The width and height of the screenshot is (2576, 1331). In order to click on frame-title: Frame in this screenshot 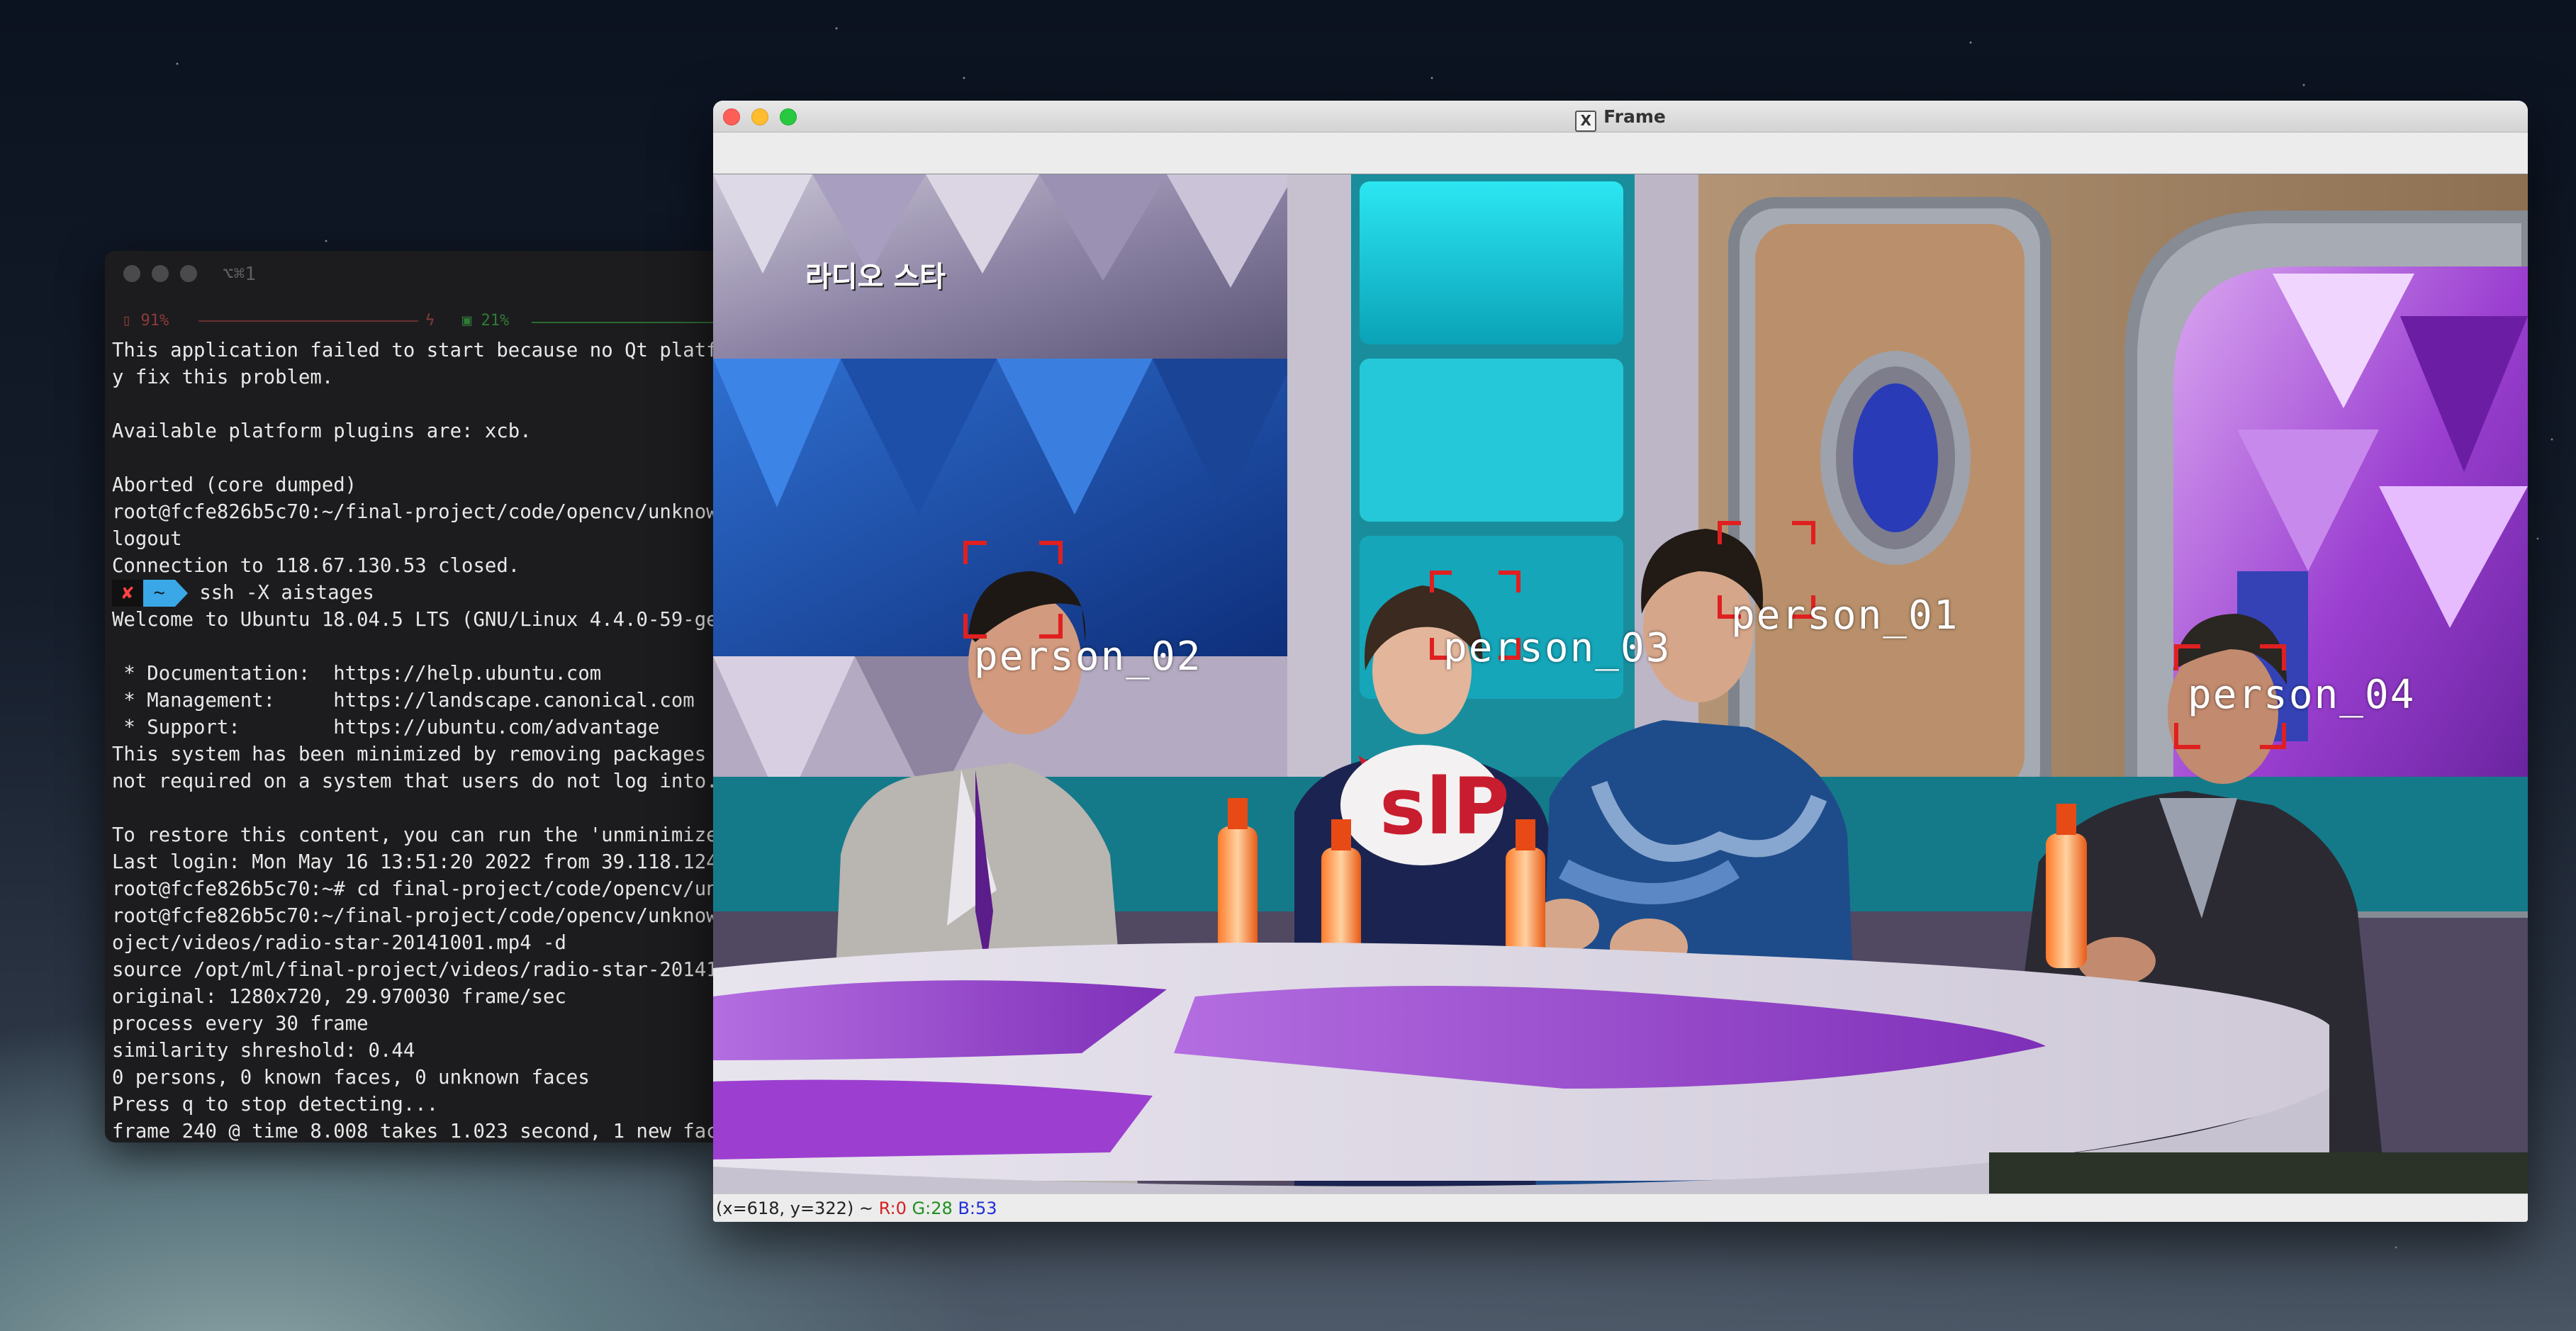, I will do `click(1634, 116)`.